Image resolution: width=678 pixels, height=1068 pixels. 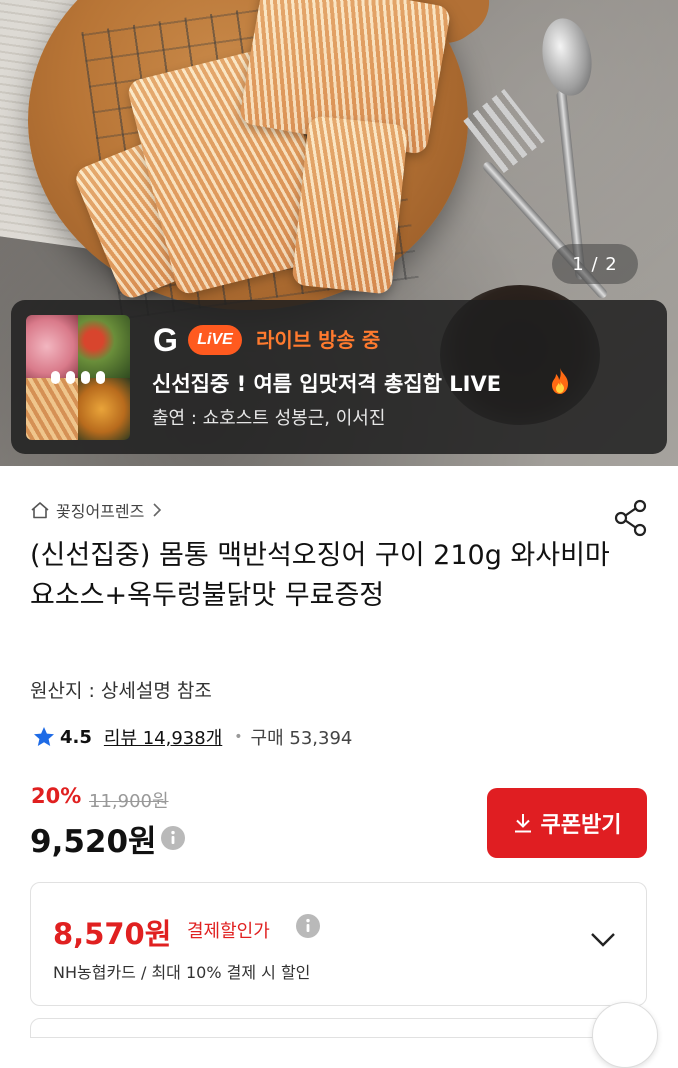 What do you see at coordinates (318, 340) in the screenshot?
I see `live-status-text: 라이브 방송 중` at bounding box center [318, 340].